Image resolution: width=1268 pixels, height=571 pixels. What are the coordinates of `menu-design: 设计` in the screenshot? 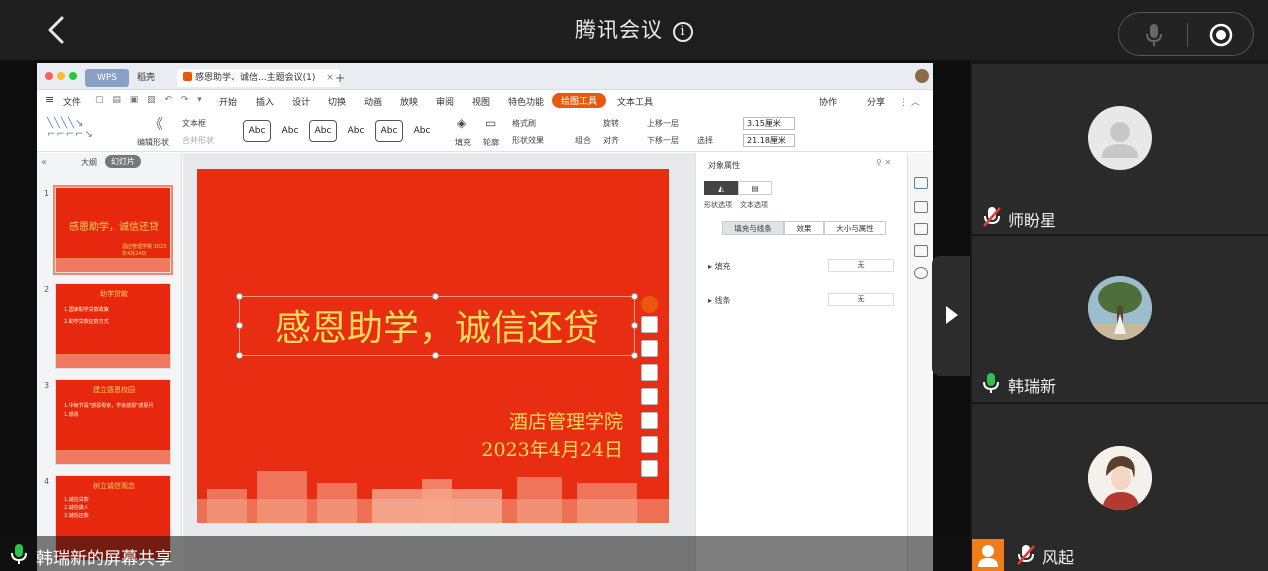 It's located at (301, 101).